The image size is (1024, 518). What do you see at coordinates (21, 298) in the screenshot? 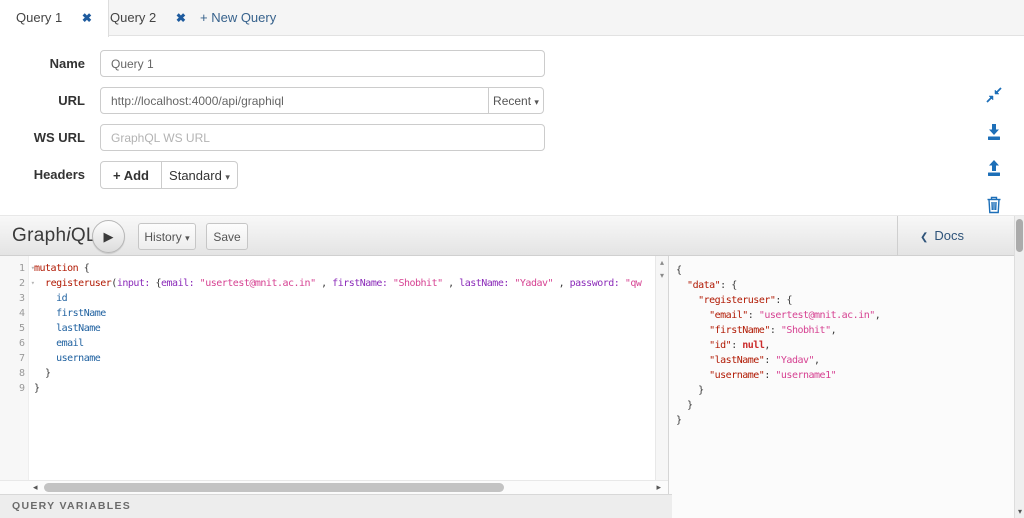
I see `line-number: 3` at bounding box center [21, 298].